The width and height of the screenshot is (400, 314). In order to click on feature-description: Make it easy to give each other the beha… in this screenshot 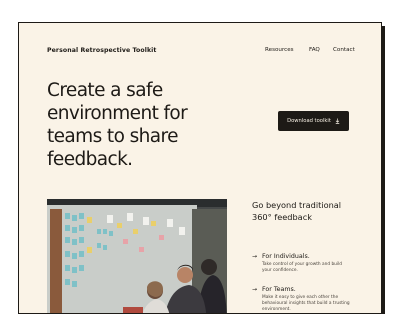, I will do `click(306, 303)`.